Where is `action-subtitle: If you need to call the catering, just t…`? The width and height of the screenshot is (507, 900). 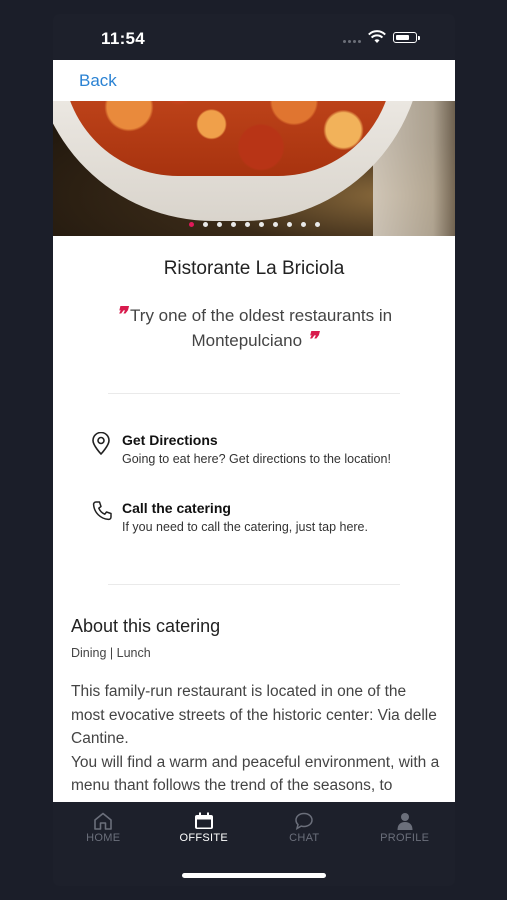 action-subtitle: If you need to call the catering, just t… is located at coordinates (245, 527).